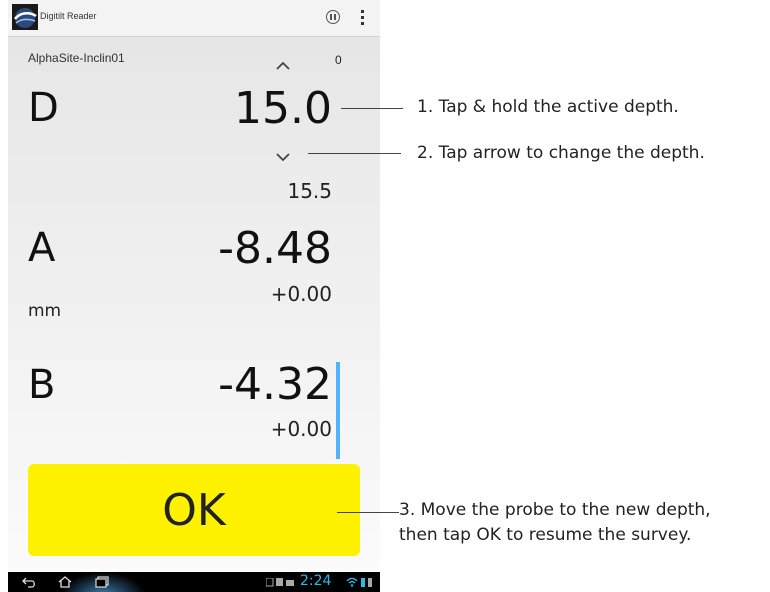 The image size is (770, 592). What do you see at coordinates (42, 385) in the screenshot?
I see `reading-b-label: B` at bounding box center [42, 385].